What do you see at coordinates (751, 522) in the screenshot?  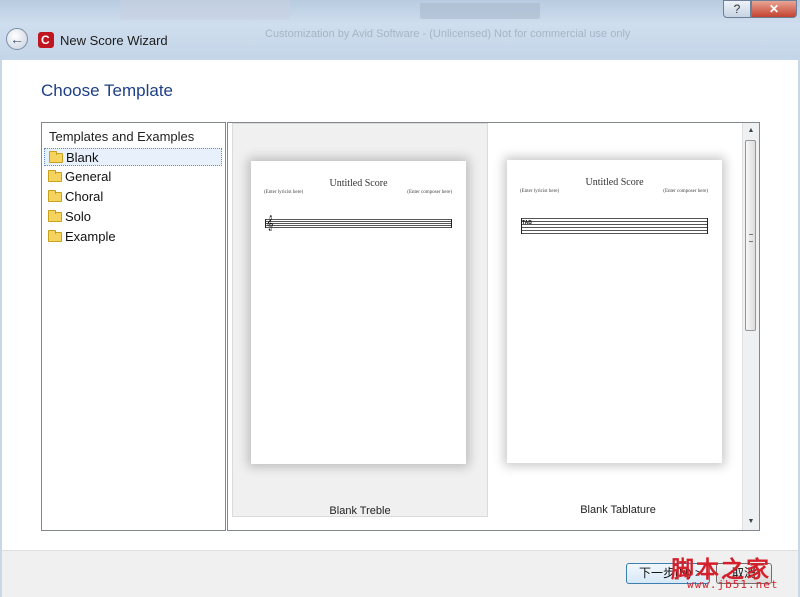 I see `scroll-down-icon: ▼` at bounding box center [751, 522].